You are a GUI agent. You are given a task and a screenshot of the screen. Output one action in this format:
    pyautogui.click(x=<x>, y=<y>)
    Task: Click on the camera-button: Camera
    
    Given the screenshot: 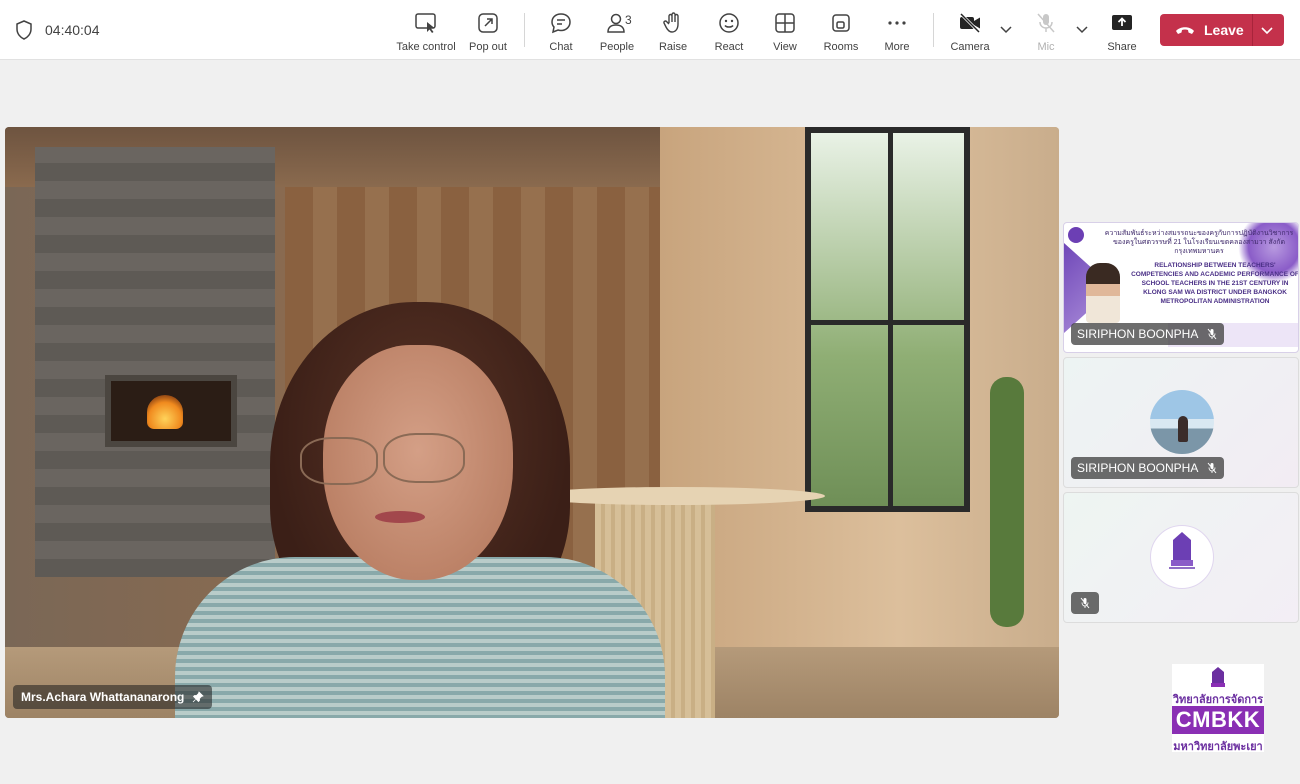 What is the action you would take?
    pyautogui.click(x=970, y=31)
    